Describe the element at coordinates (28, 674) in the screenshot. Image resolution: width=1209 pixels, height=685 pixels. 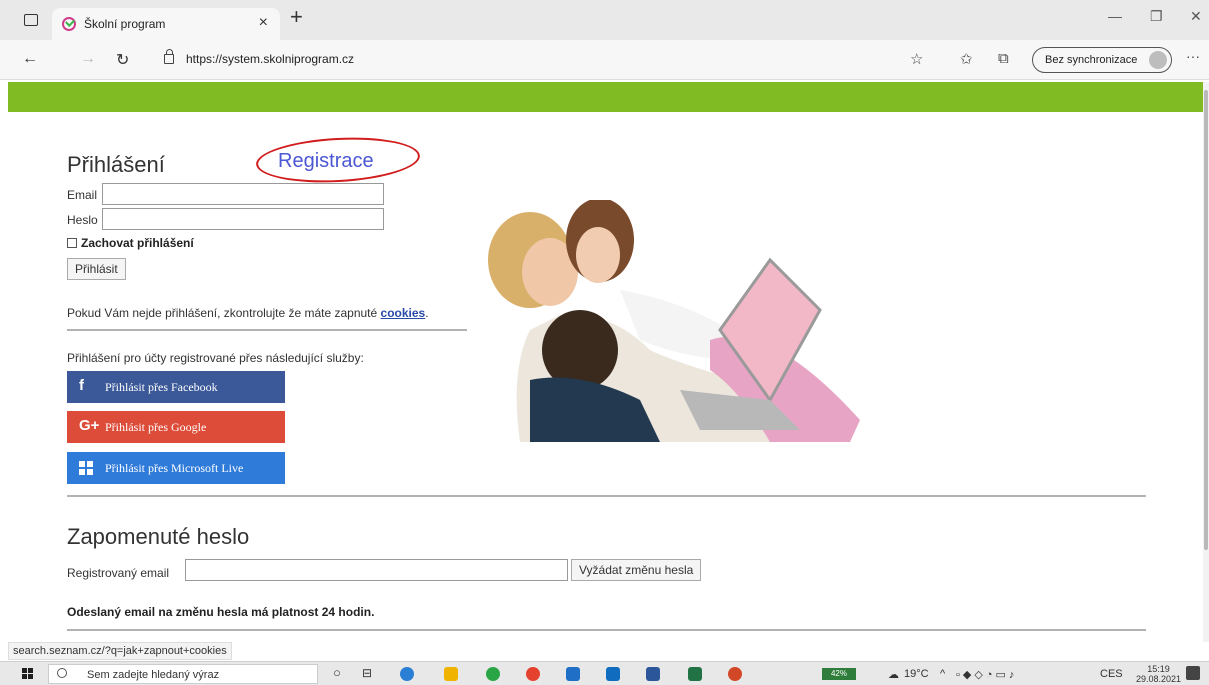
I see `start-icon` at that location.